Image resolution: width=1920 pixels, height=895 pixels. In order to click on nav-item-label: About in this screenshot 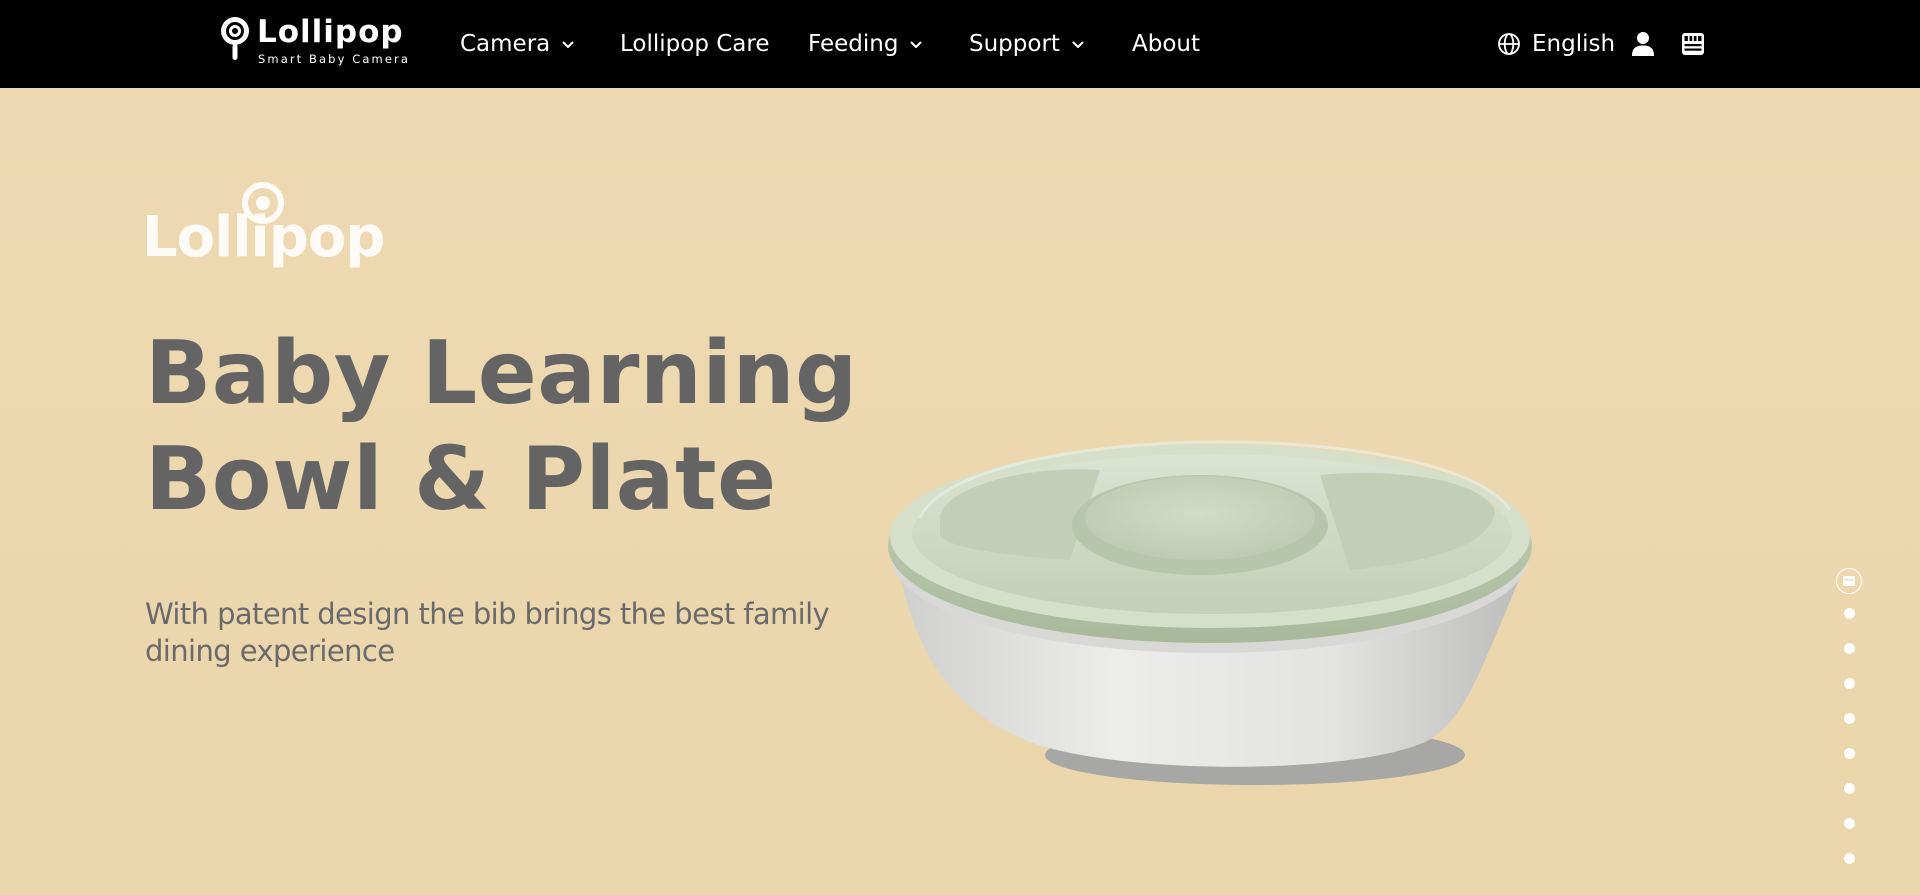, I will do `click(1166, 44)`.